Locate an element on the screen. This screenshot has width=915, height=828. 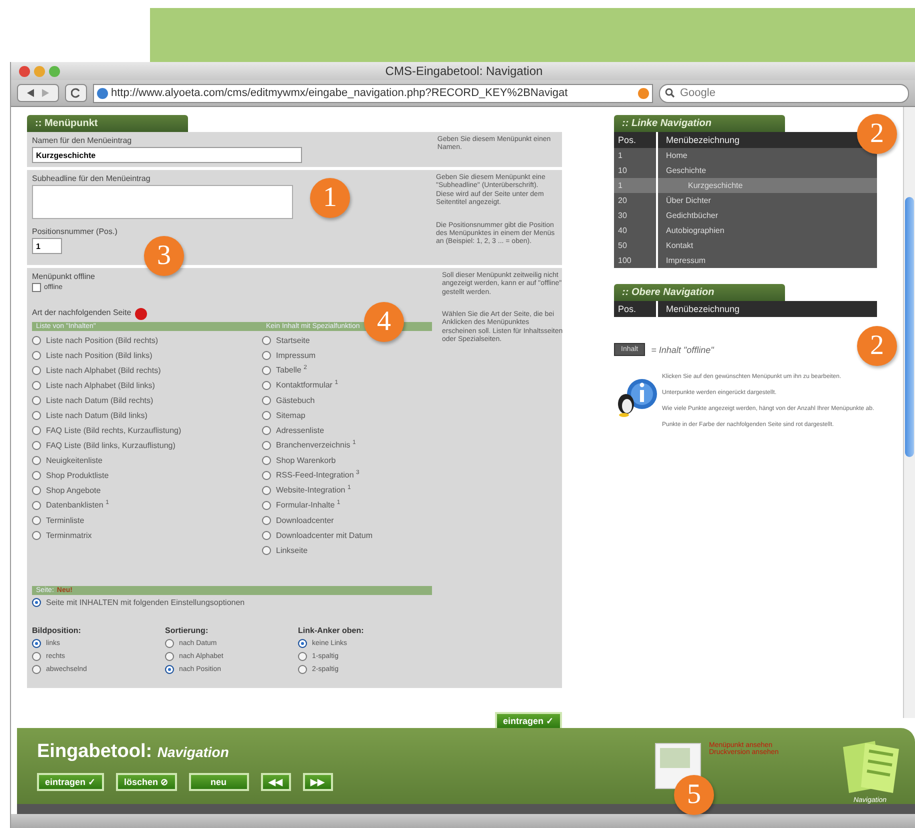
page-button: ▶▶ is located at coordinates (317, 782).